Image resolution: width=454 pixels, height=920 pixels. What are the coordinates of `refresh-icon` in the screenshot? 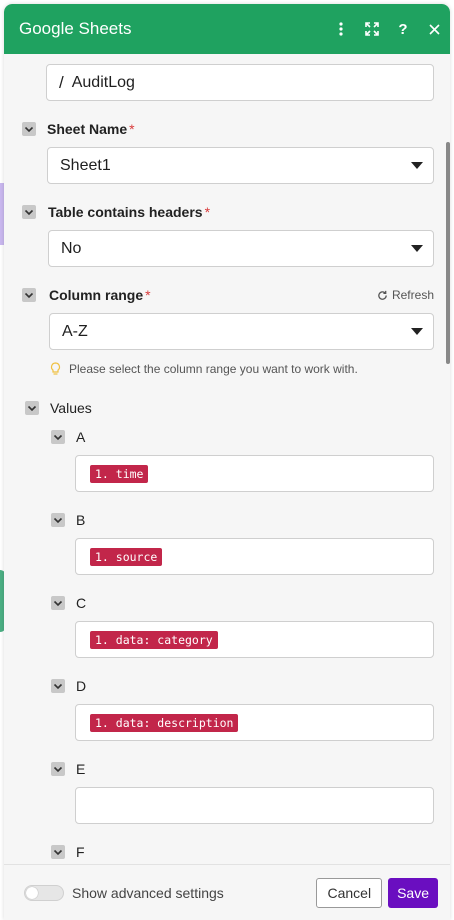 It's located at (382, 295).